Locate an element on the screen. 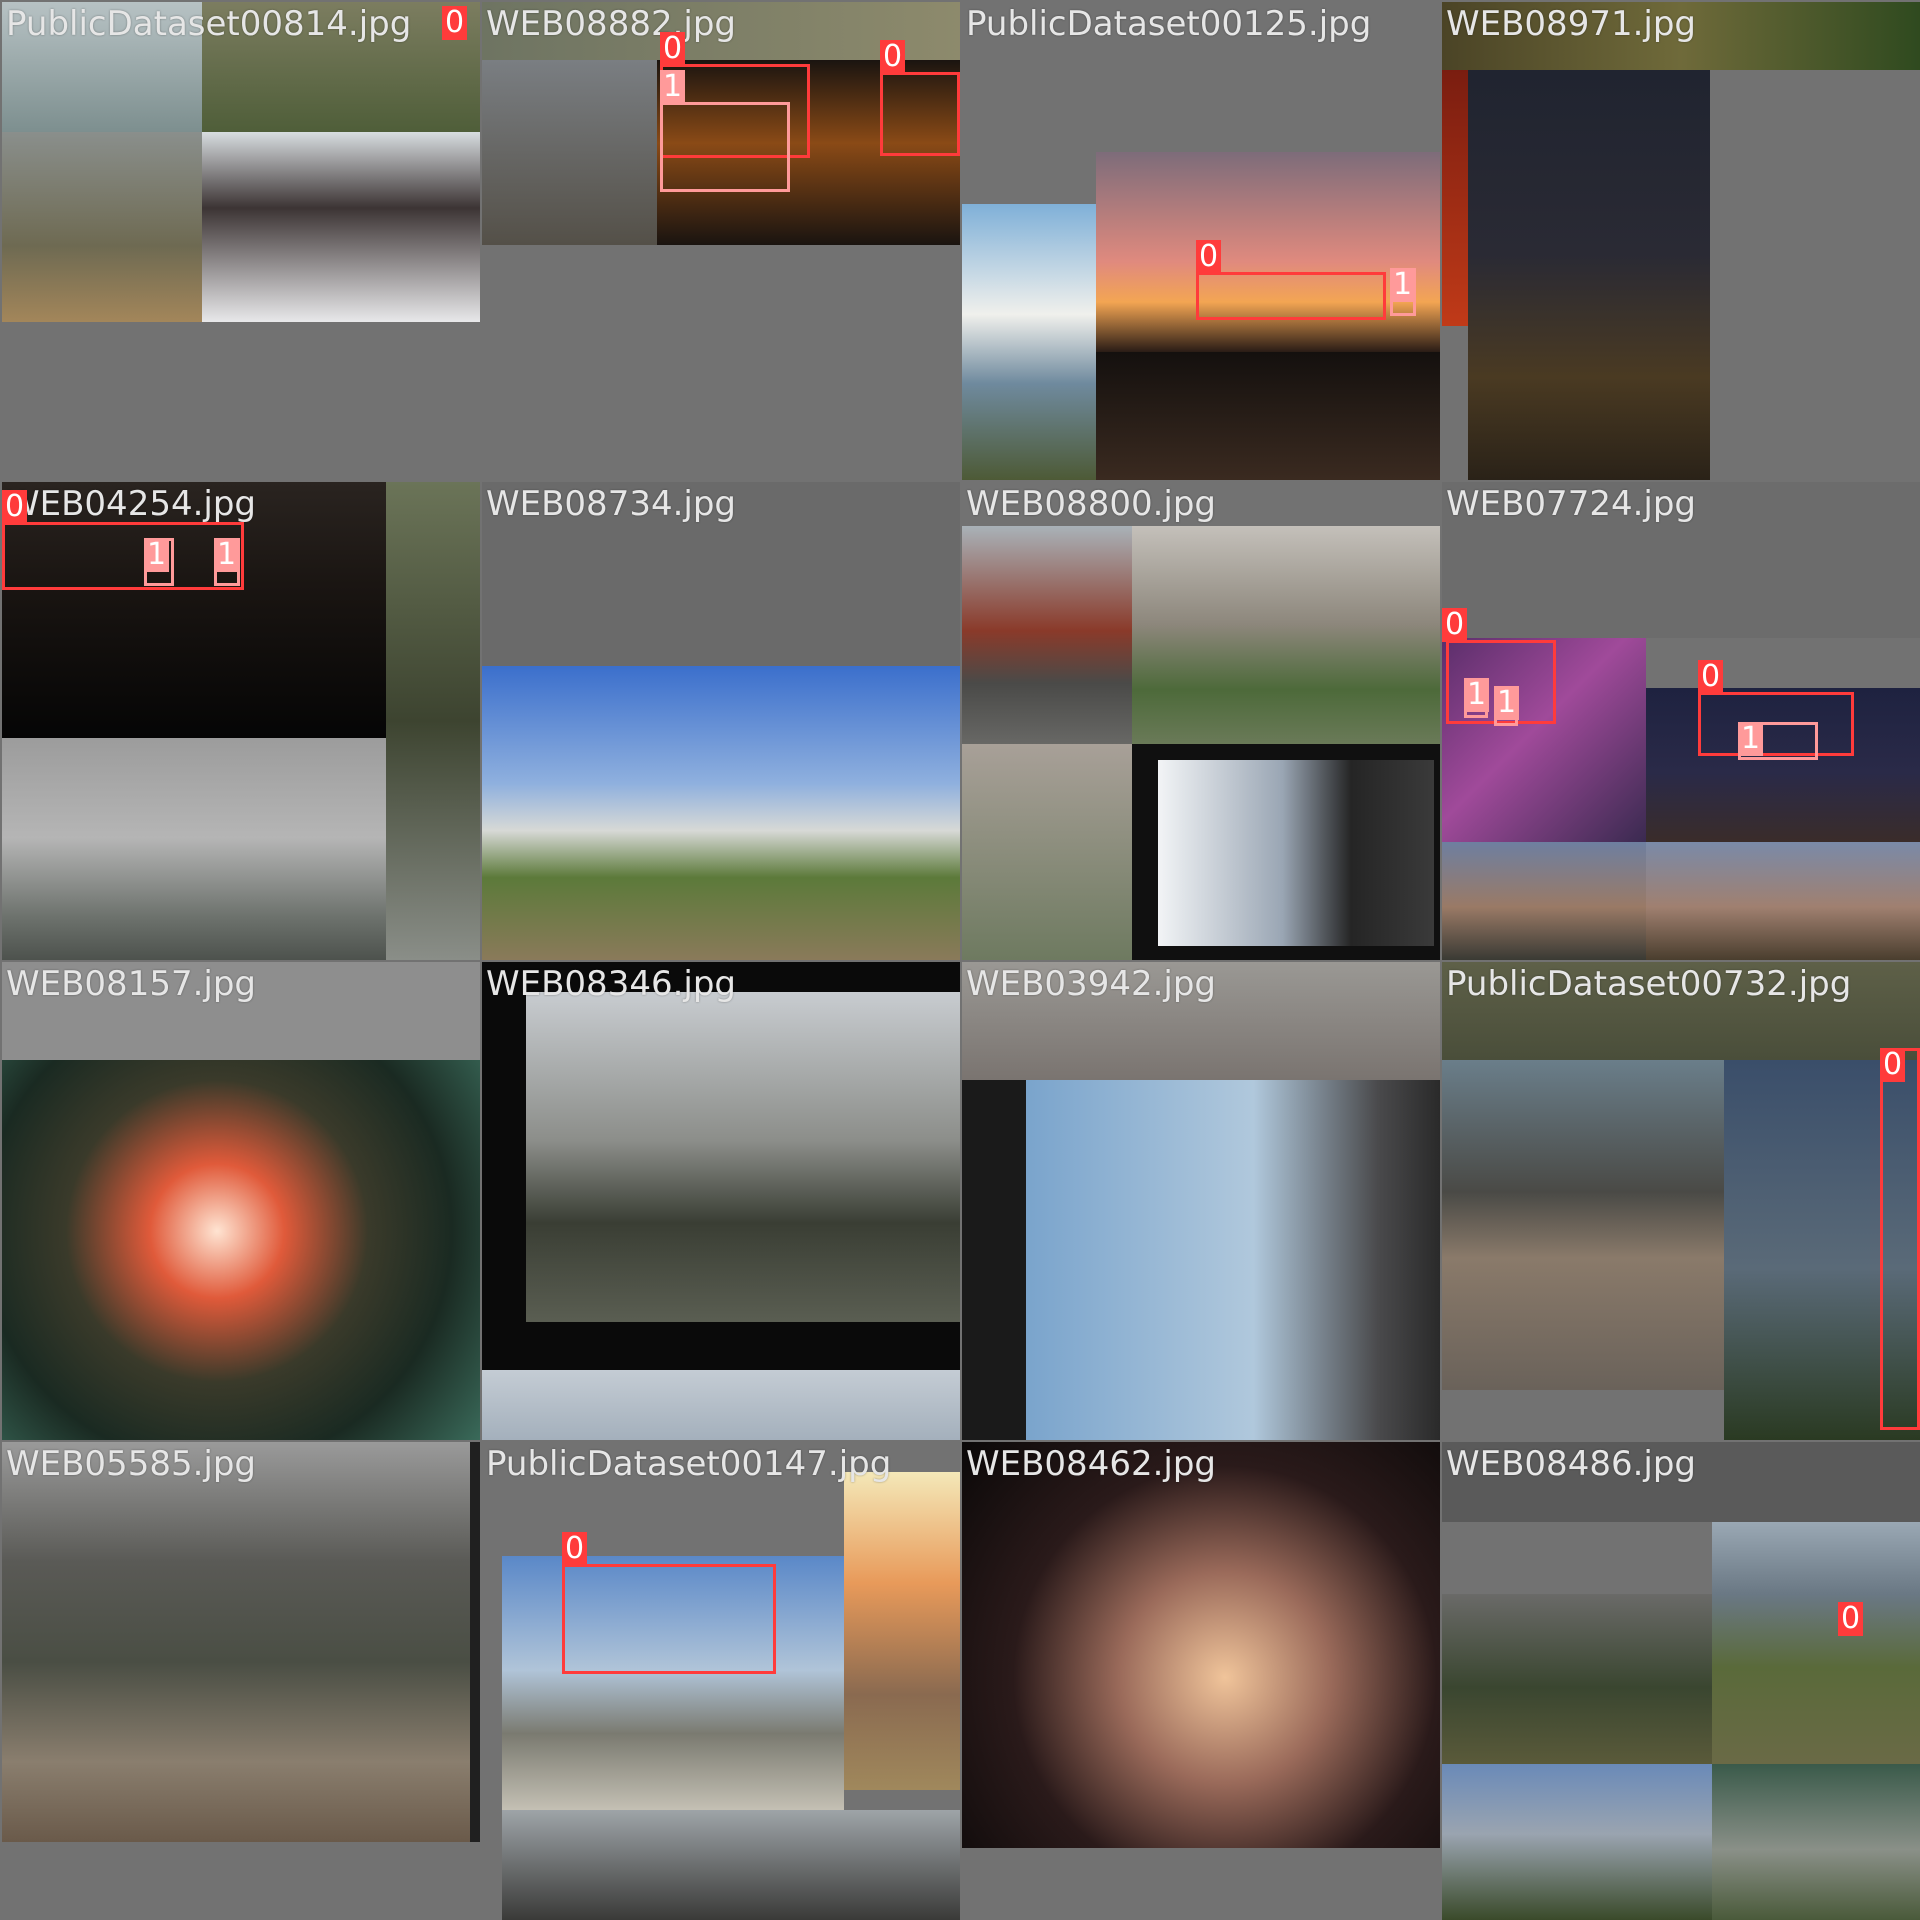 Image resolution: width=1920 pixels, height=1920 pixels. tile: WEB05585.jpg is located at coordinates (241, 1681).